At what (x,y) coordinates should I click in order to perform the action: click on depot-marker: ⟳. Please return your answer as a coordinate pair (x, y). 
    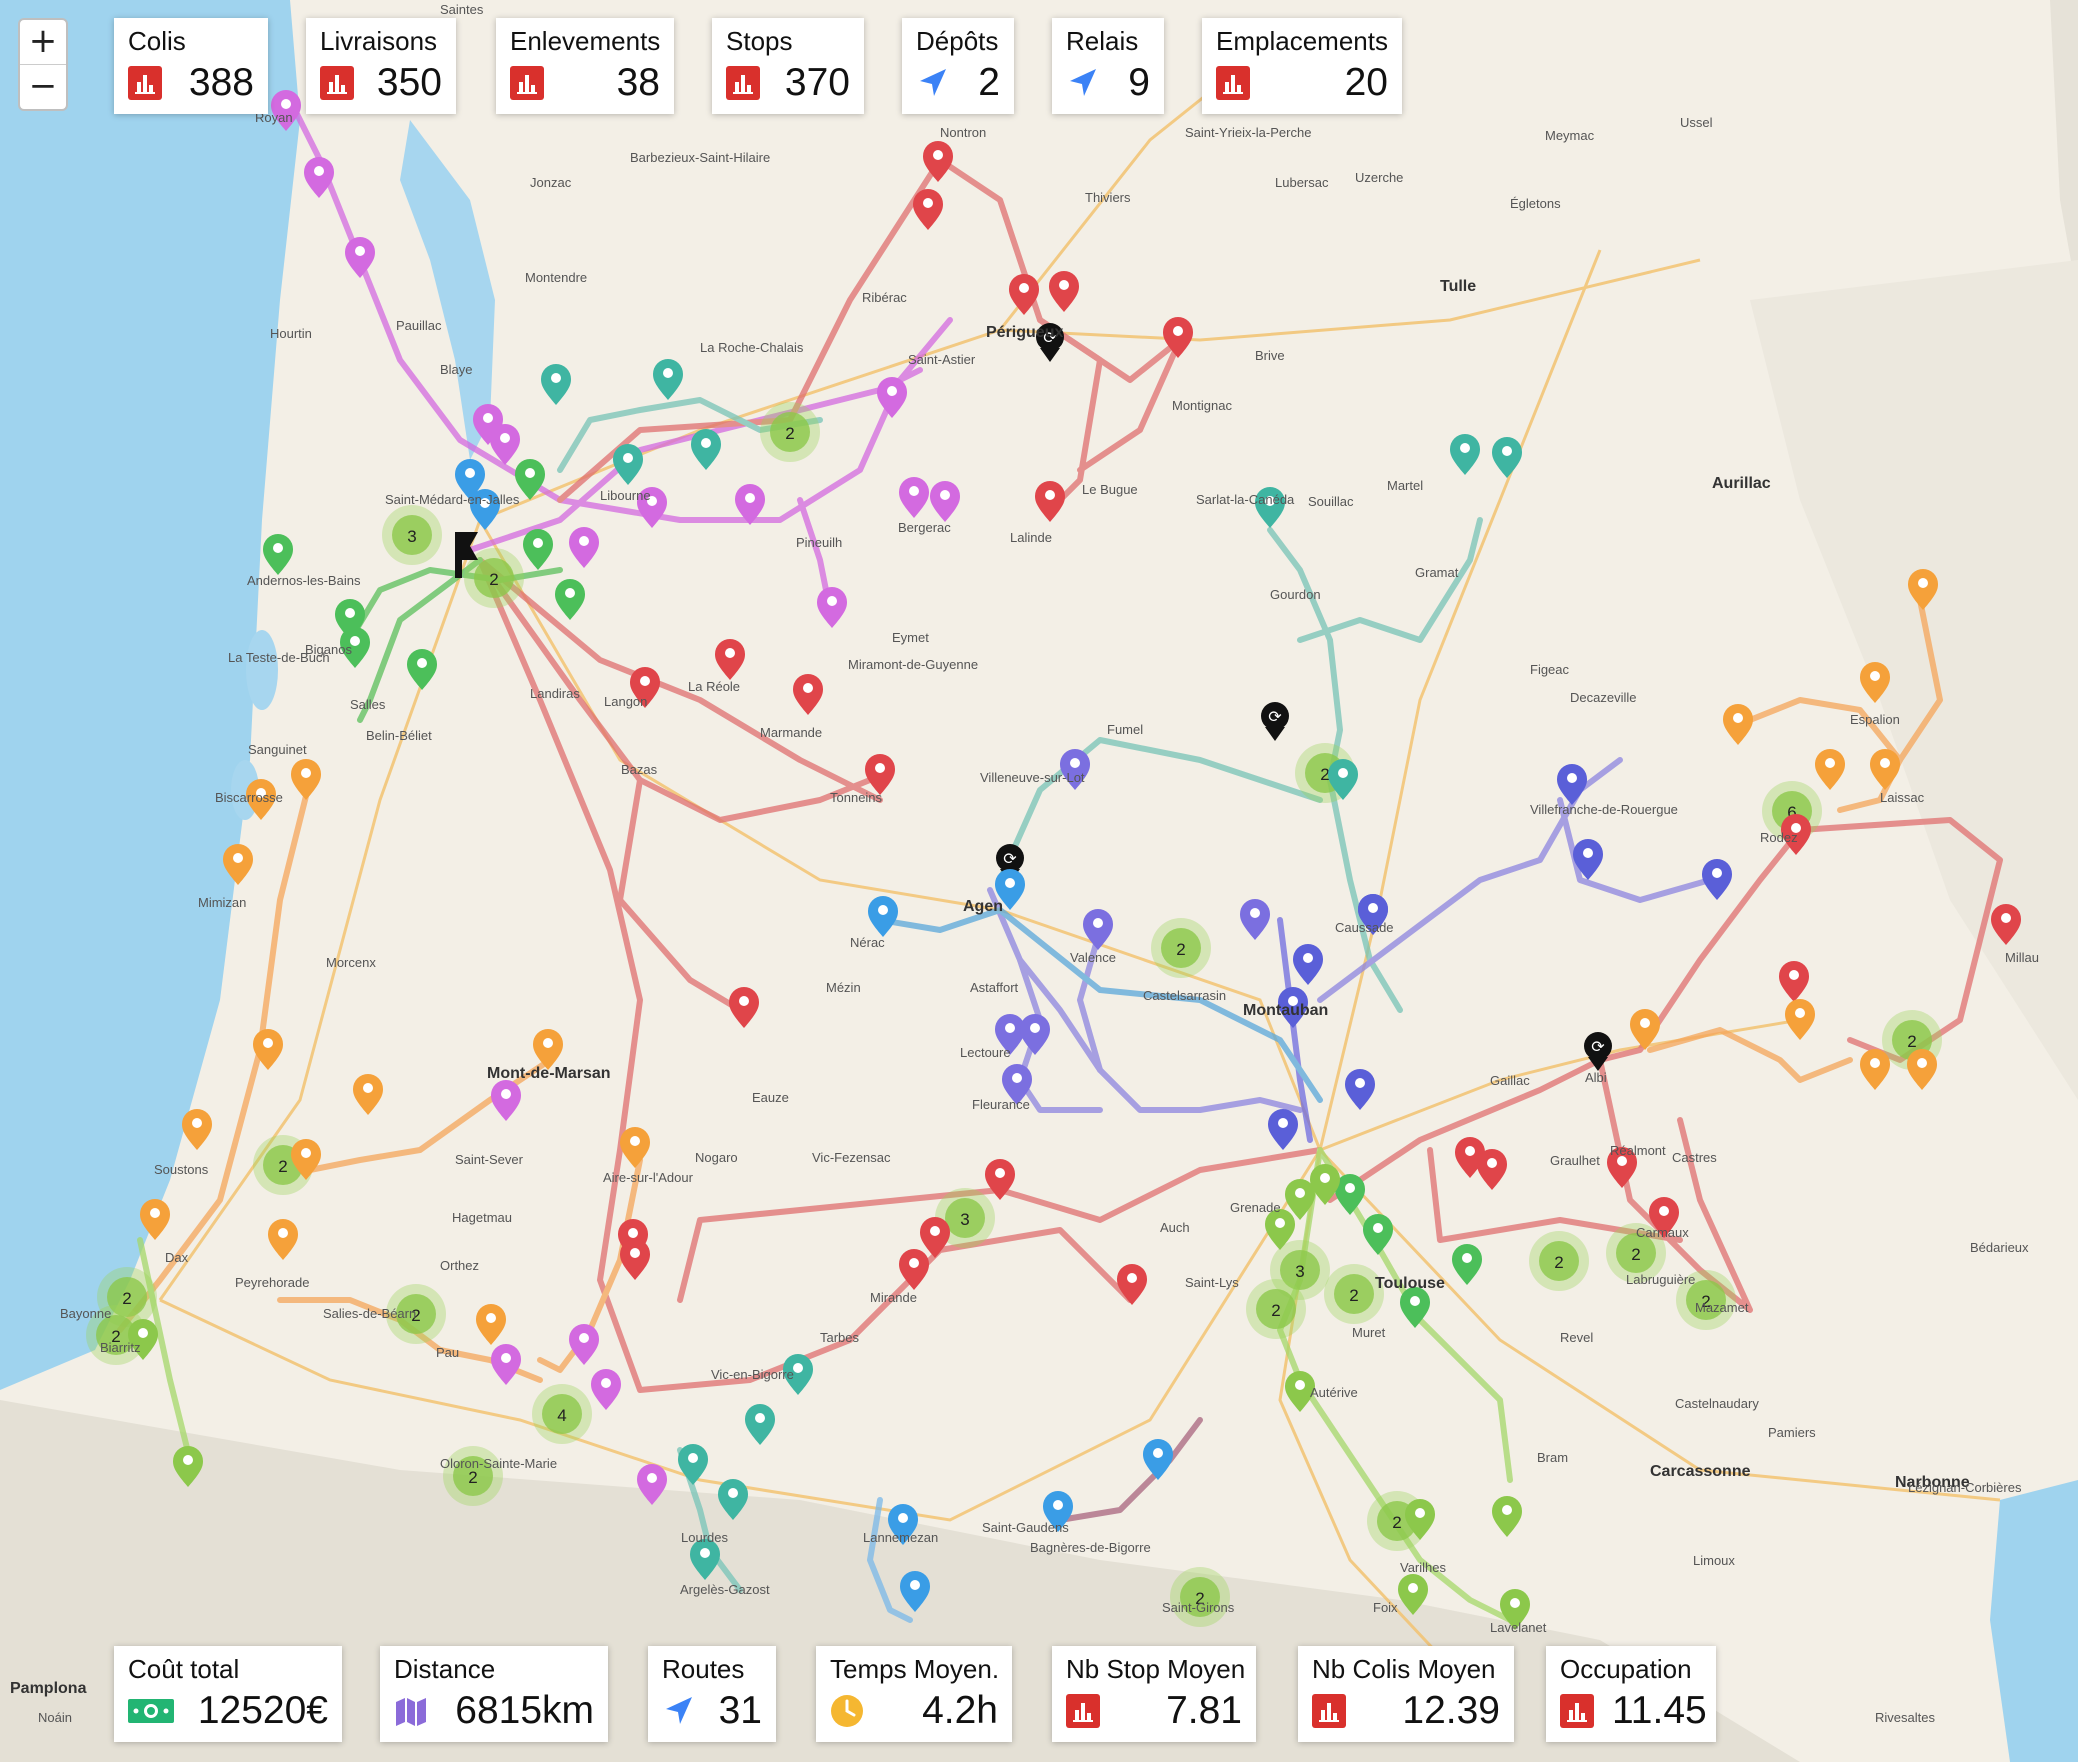
    Looking at the image, I should click on (1275, 721).